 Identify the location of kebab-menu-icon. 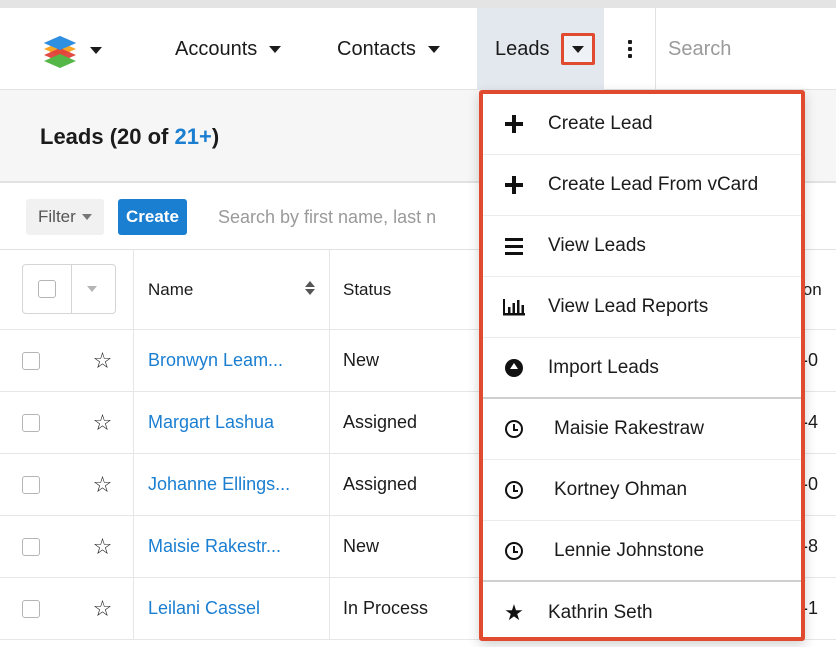
(629, 49).